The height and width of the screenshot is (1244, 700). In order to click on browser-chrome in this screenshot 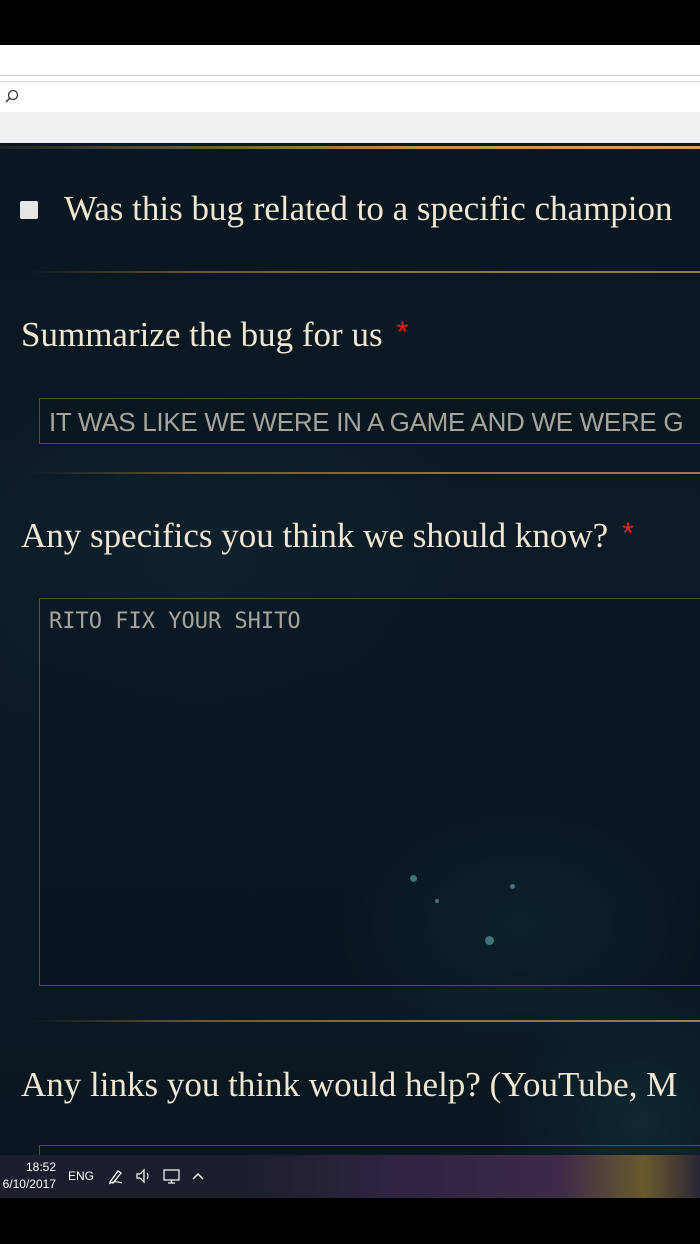, I will do `click(350, 94)`.